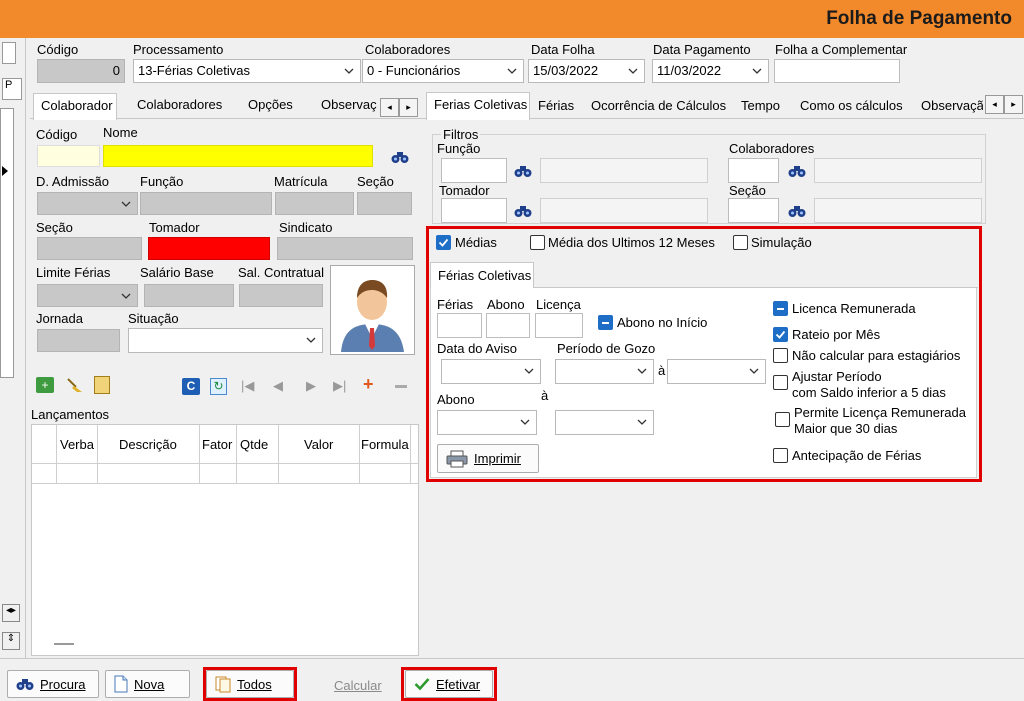 The height and width of the screenshot is (701, 1024). What do you see at coordinates (474, 170) in the screenshot?
I see `filtro-funcao-field` at bounding box center [474, 170].